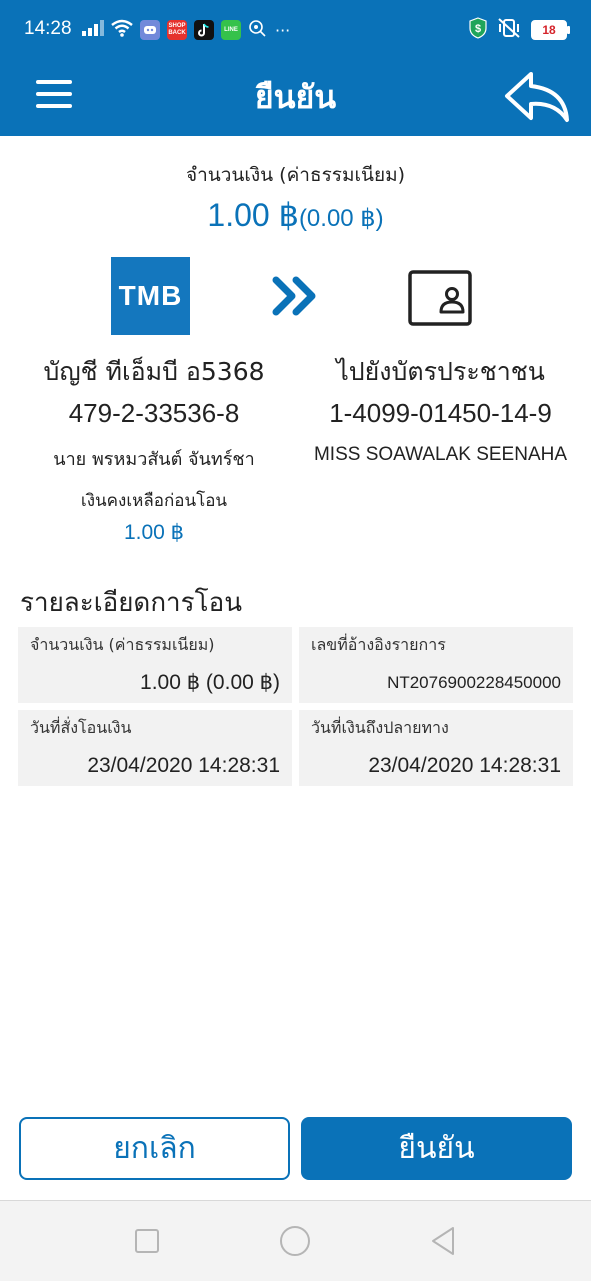 Image resolution: width=591 pixels, height=1281 pixels. Describe the element at coordinates (155, 748) in the screenshot. I see `detail-order-date-card: วันที่สั่งโอนเงิน 23/04/2020 14:28:31` at that location.